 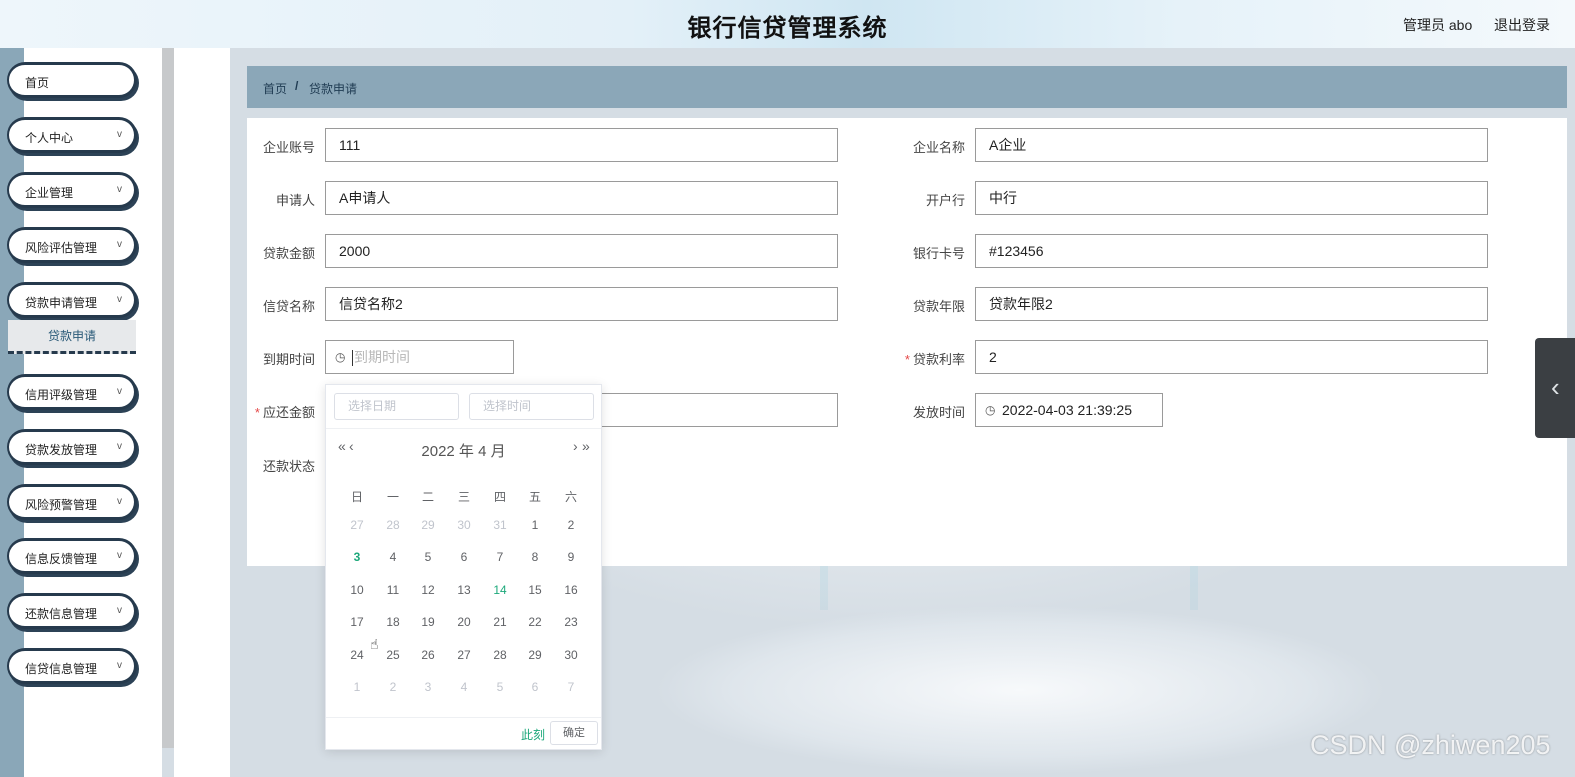 I want to click on sidebar-item-risk-assessment: 风险评估管理 v, so click(x=72, y=245).